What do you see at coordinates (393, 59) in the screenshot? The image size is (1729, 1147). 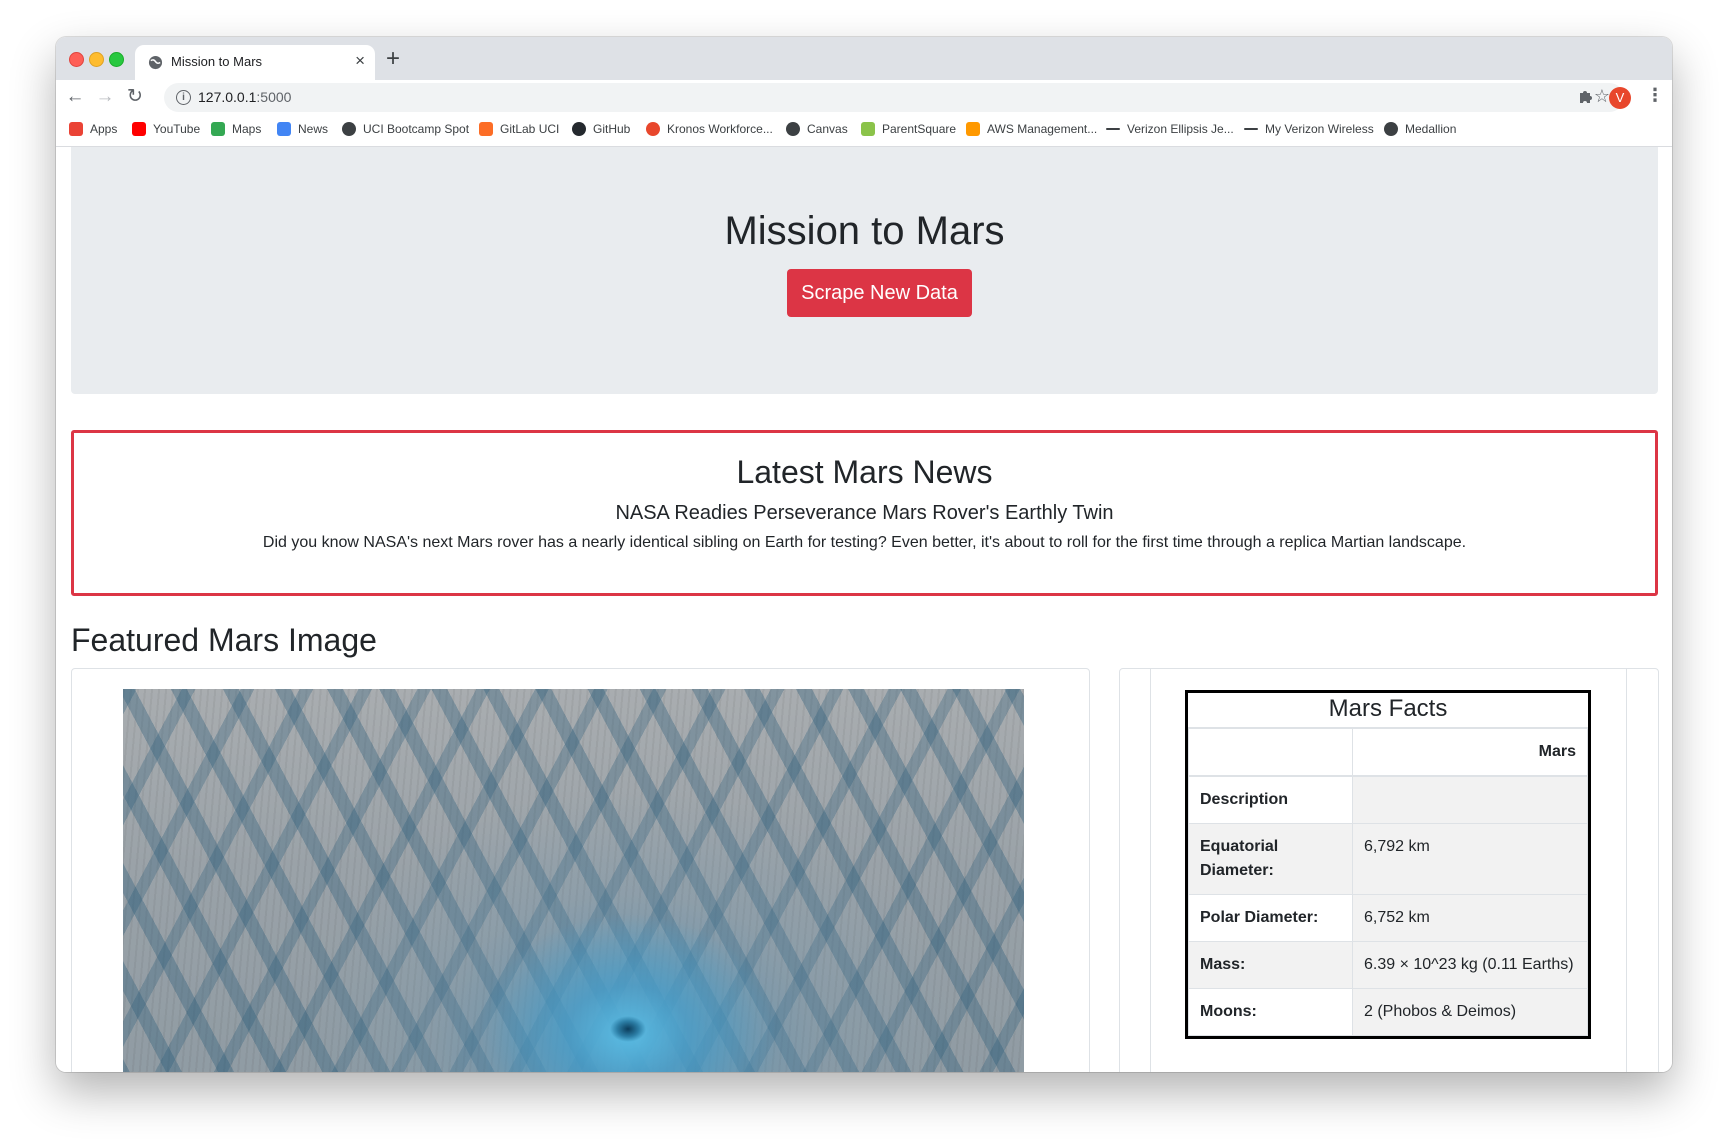 I see `new-tab-button: +` at bounding box center [393, 59].